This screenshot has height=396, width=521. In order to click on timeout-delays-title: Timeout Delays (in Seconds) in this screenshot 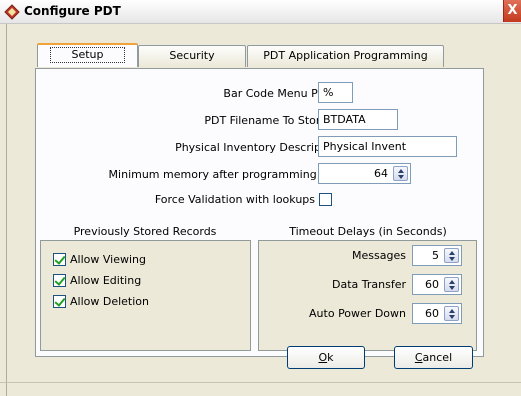, I will do `click(368, 231)`.